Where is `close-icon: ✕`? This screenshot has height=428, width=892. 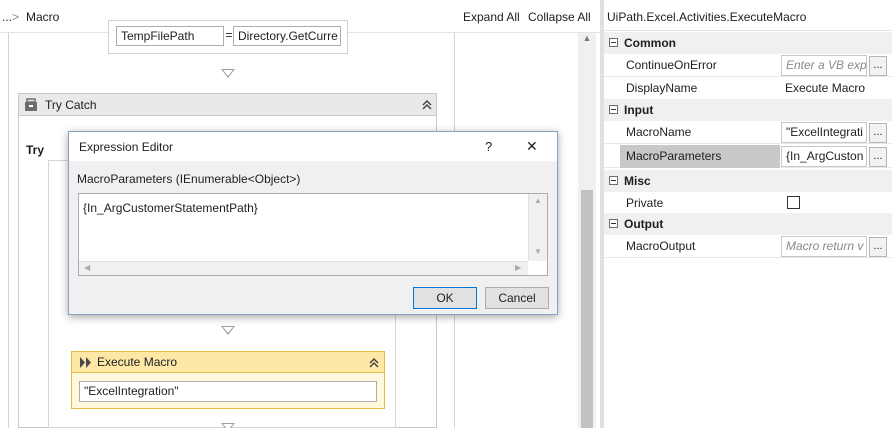 close-icon: ✕ is located at coordinates (532, 146).